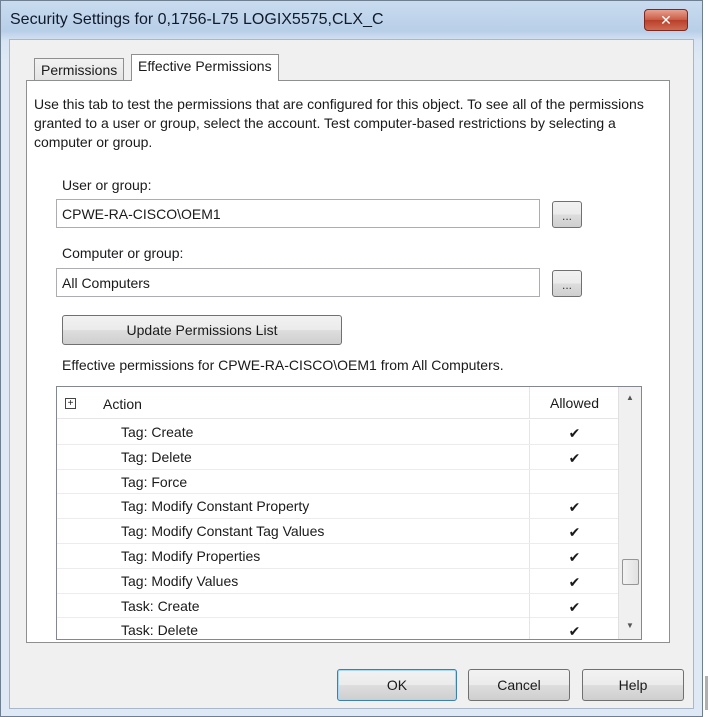  I want to click on list-item: Tag: Delete ✔, so click(338, 457).